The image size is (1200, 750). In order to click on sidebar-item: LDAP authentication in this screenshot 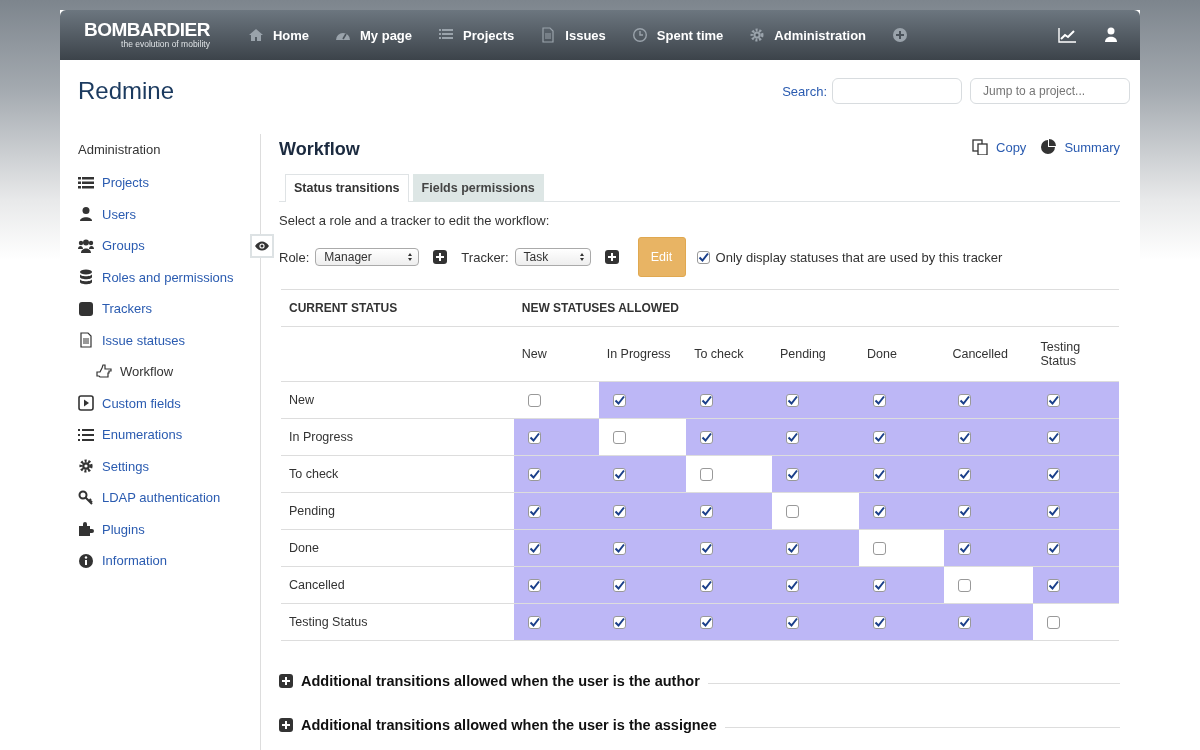, I will do `click(149, 498)`.